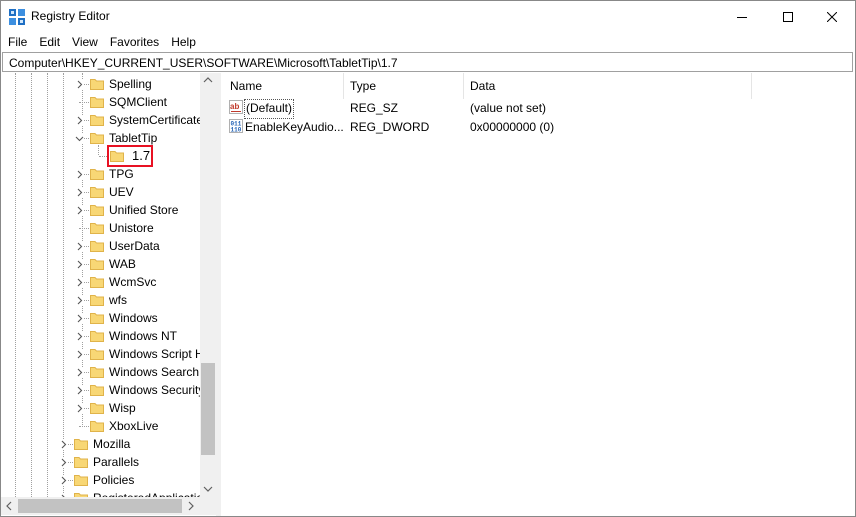 The image size is (856, 517). Describe the element at coordinates (9, 506) in the screenshot. I see `scroll-left-icon` at that location.